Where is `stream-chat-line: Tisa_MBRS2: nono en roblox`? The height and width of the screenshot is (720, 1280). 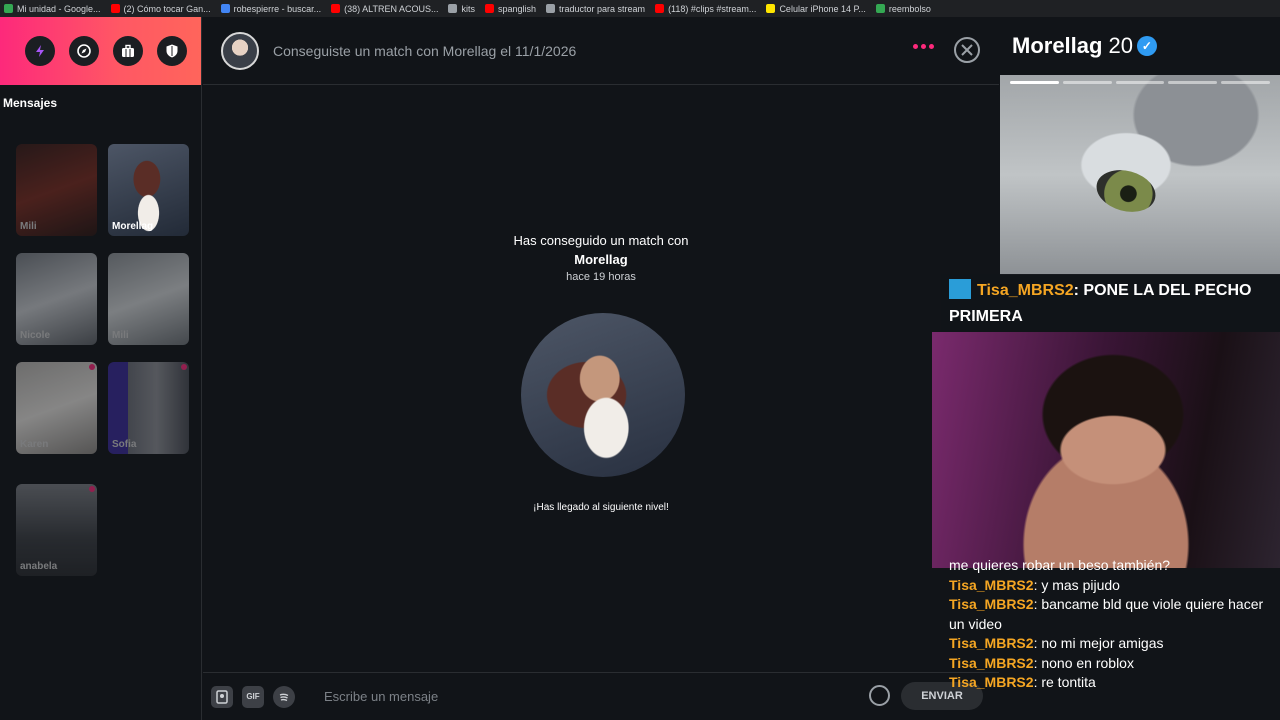
stream-chat-line: Tisa_MBRS2: nono en roblox is located at coordinates (1041, 662).